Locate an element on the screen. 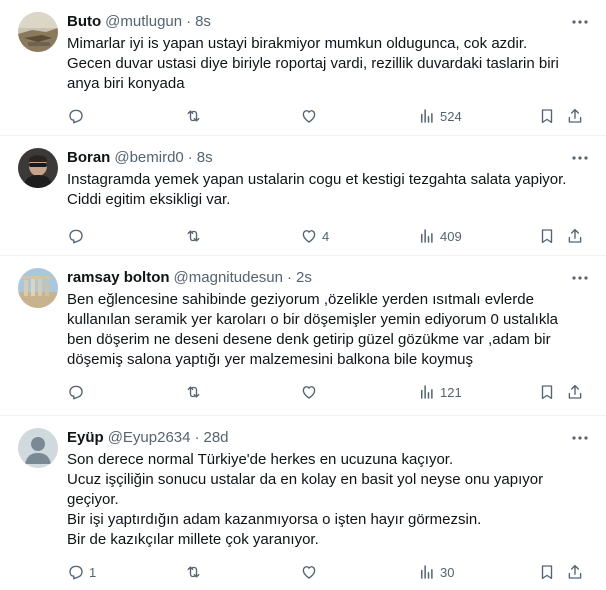  views-count: 30 is located at coordinates (447, 572).